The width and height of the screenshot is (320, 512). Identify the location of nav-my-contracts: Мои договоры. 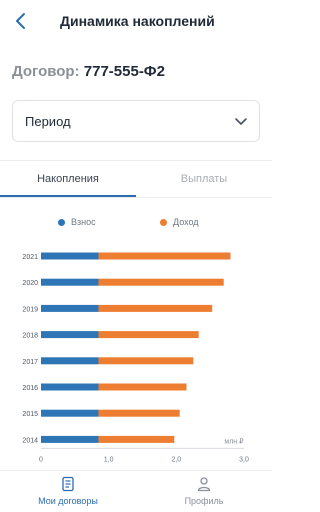
(68, 493).